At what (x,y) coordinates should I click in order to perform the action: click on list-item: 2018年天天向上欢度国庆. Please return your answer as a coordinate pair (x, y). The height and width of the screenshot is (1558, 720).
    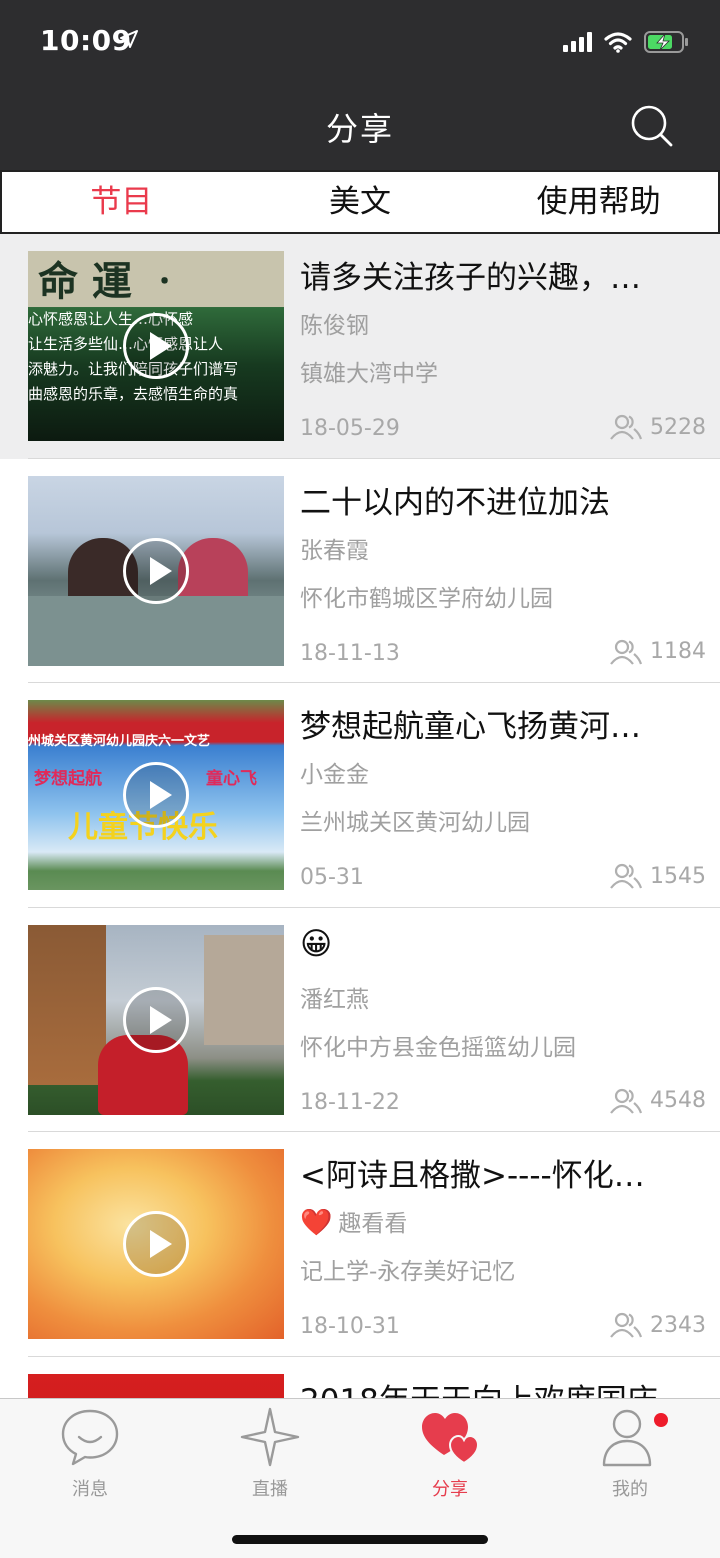
    Looking at the image, I should click on (360, 1378).